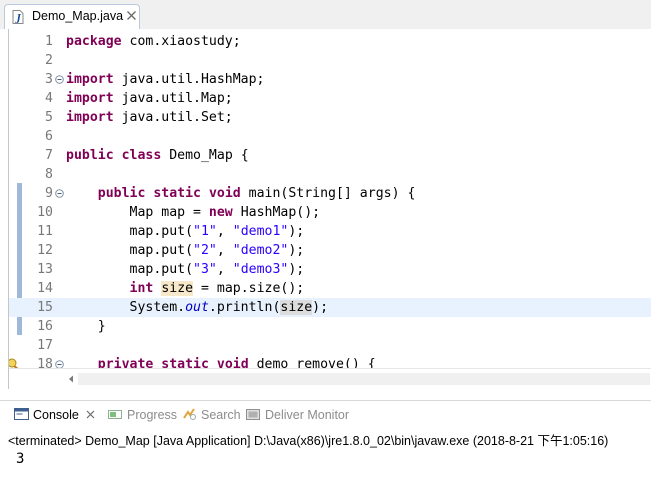  Describe the element at coordinates (45, 288) in the screenshot. I see `line-number: 14` at that location.